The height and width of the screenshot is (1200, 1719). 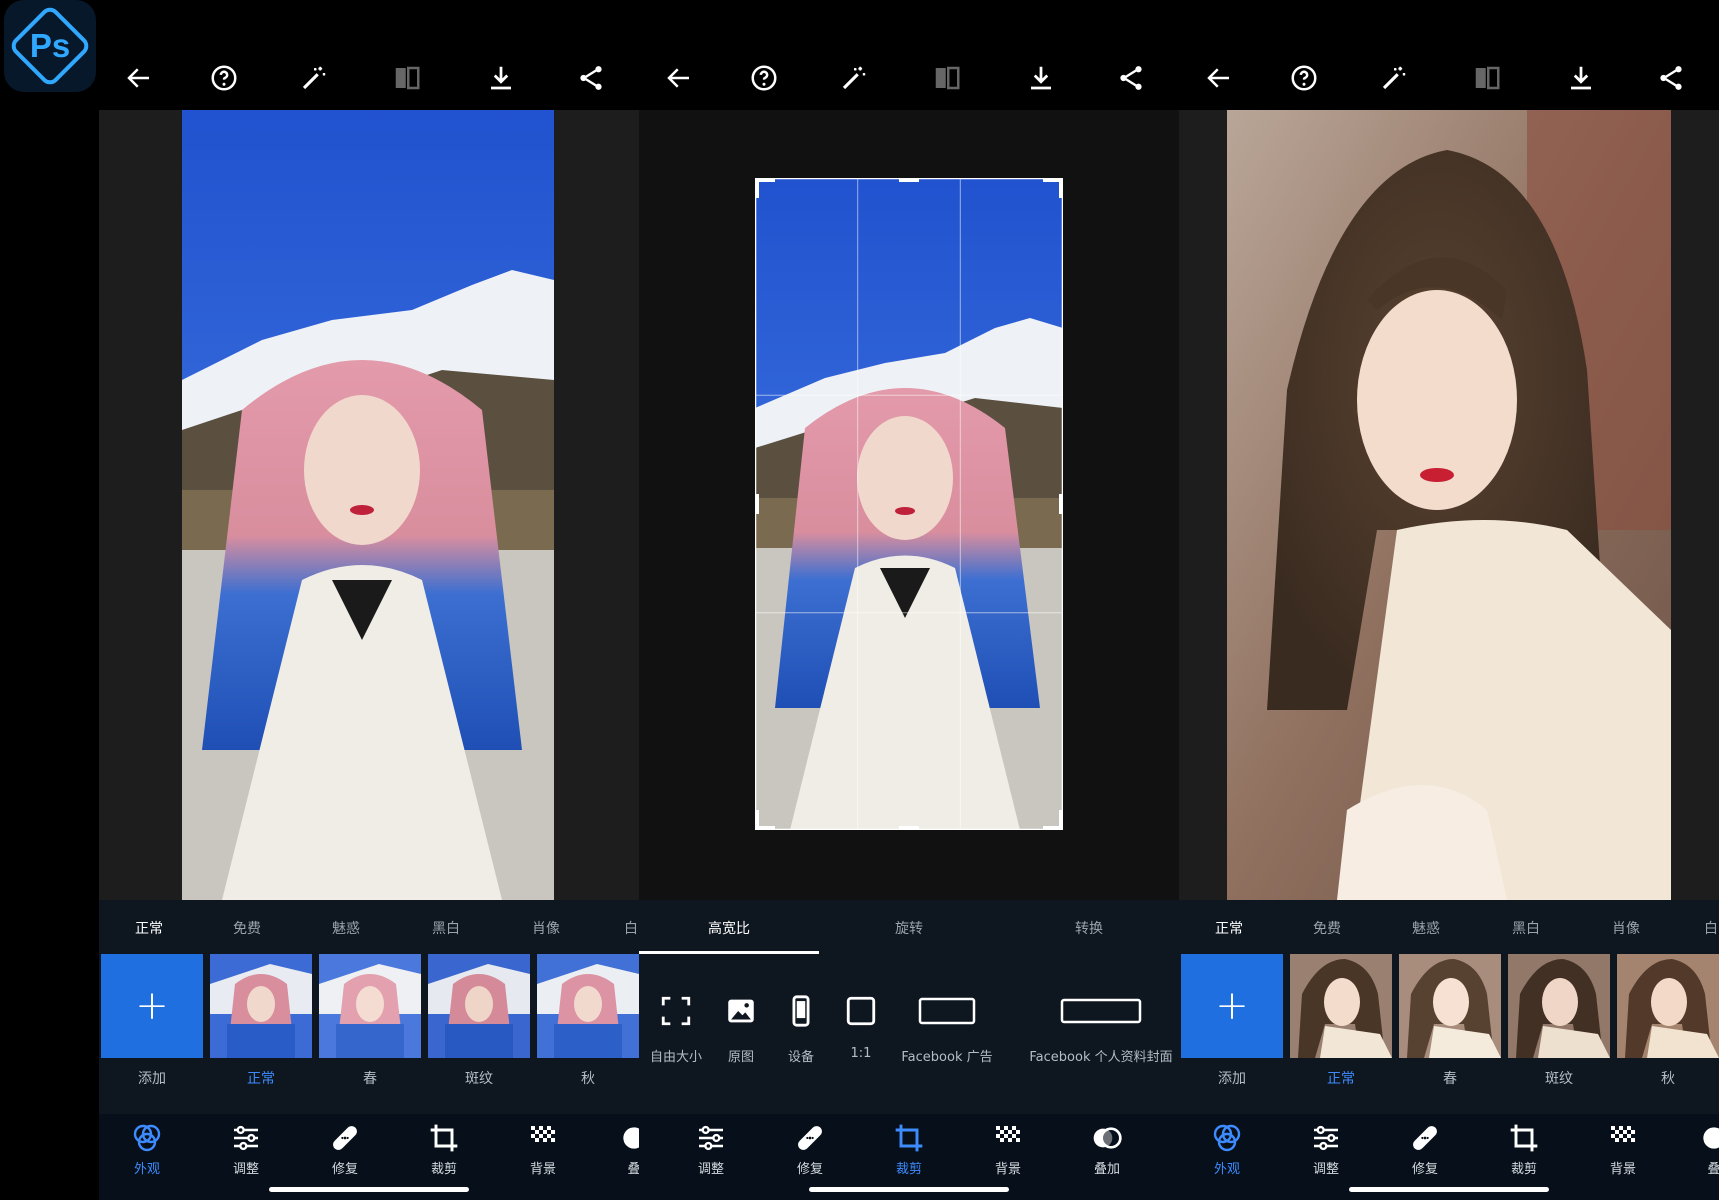 What do you see at coordinates (1089, 928) in the screenshot?
I see `tab-transform: 转换` at bounding box center [1089, 928].